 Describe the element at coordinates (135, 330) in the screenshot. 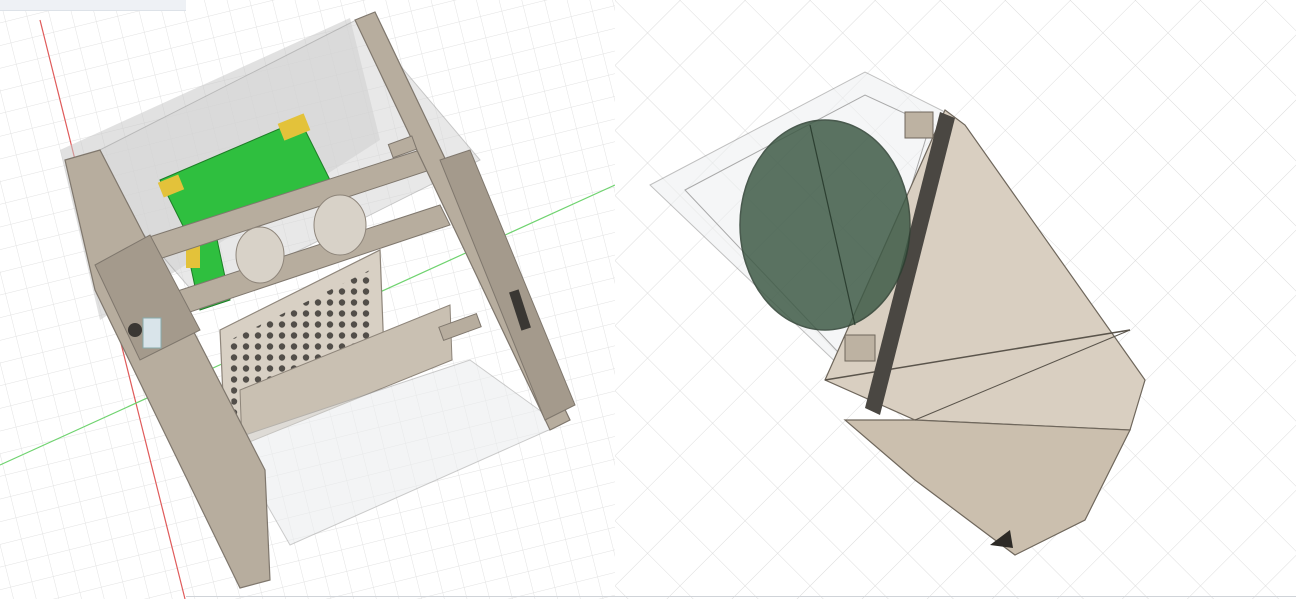

I see `mount-hole` at that location.